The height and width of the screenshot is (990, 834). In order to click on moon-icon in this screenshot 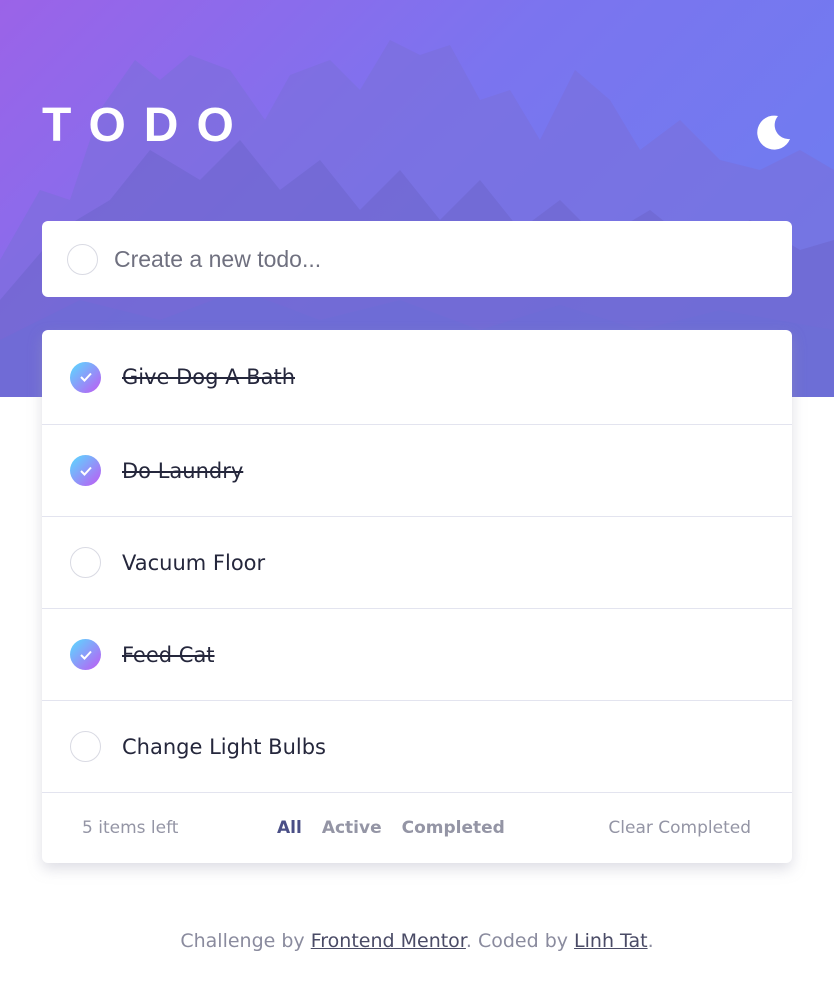, I will do `click(773, 132)`.